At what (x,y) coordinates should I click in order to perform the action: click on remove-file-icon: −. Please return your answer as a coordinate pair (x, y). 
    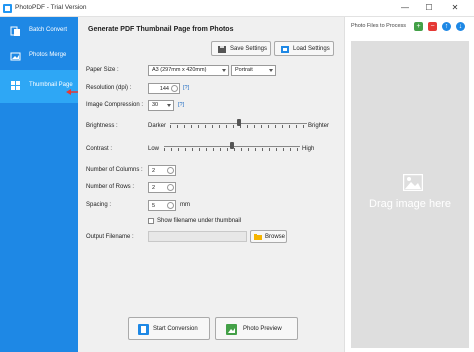
    Looking at the image, I should click on (432, 26).